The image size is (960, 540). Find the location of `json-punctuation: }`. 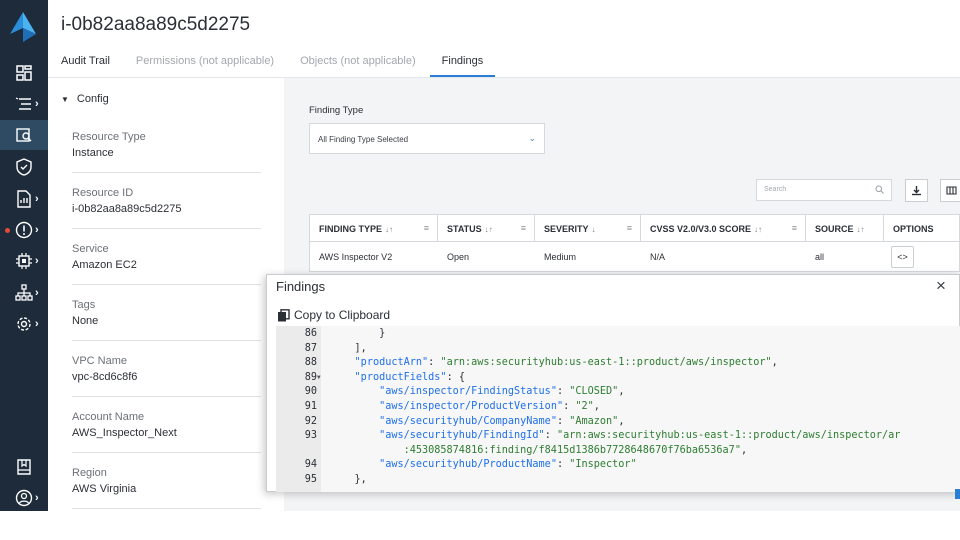

json-punctuation: } is located at coordinates (382, 333).